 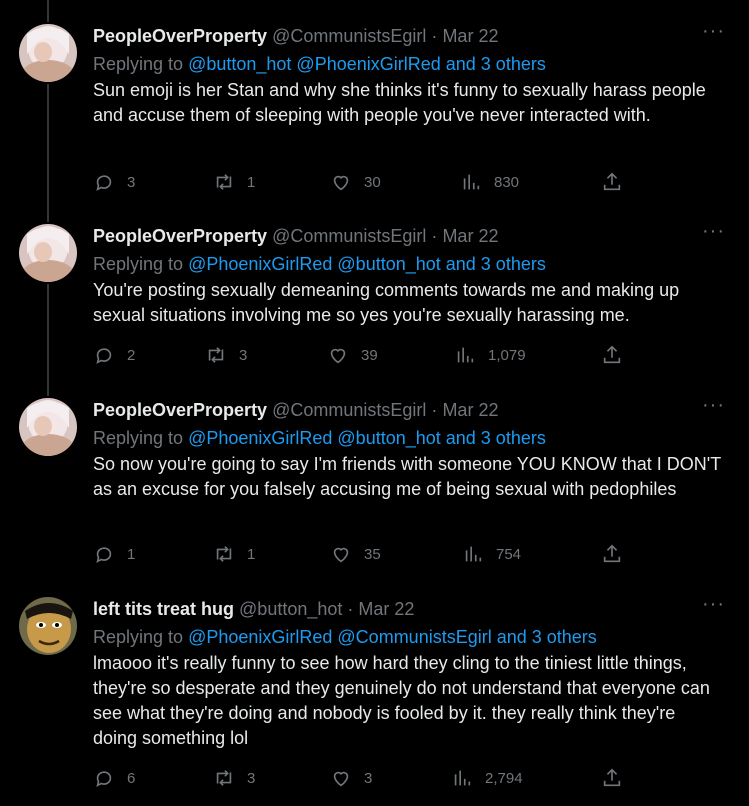 I want to click on display-name: left tits treat hug, so click(x=163, y=609).